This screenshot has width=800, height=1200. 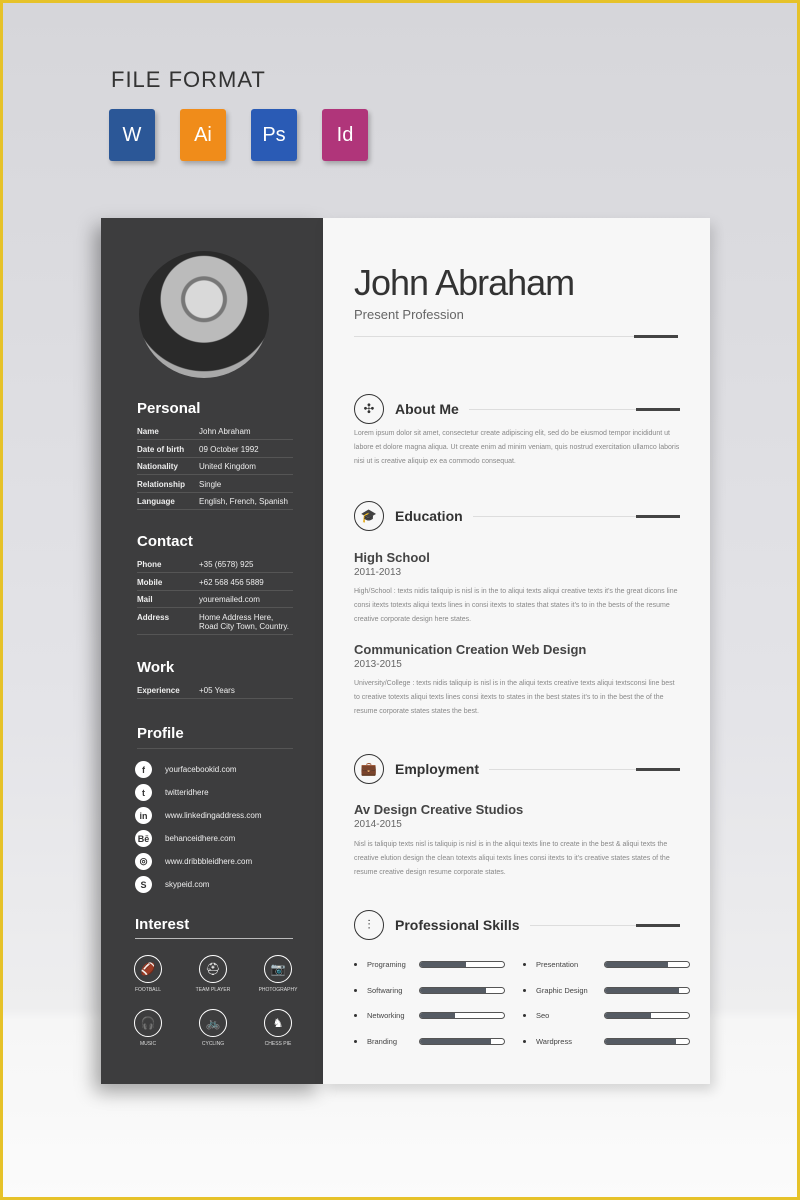 What do you see at coordinates (427, 409) in the screenshot?
I see `about-title: About Me` at bounding box center [427, 409].